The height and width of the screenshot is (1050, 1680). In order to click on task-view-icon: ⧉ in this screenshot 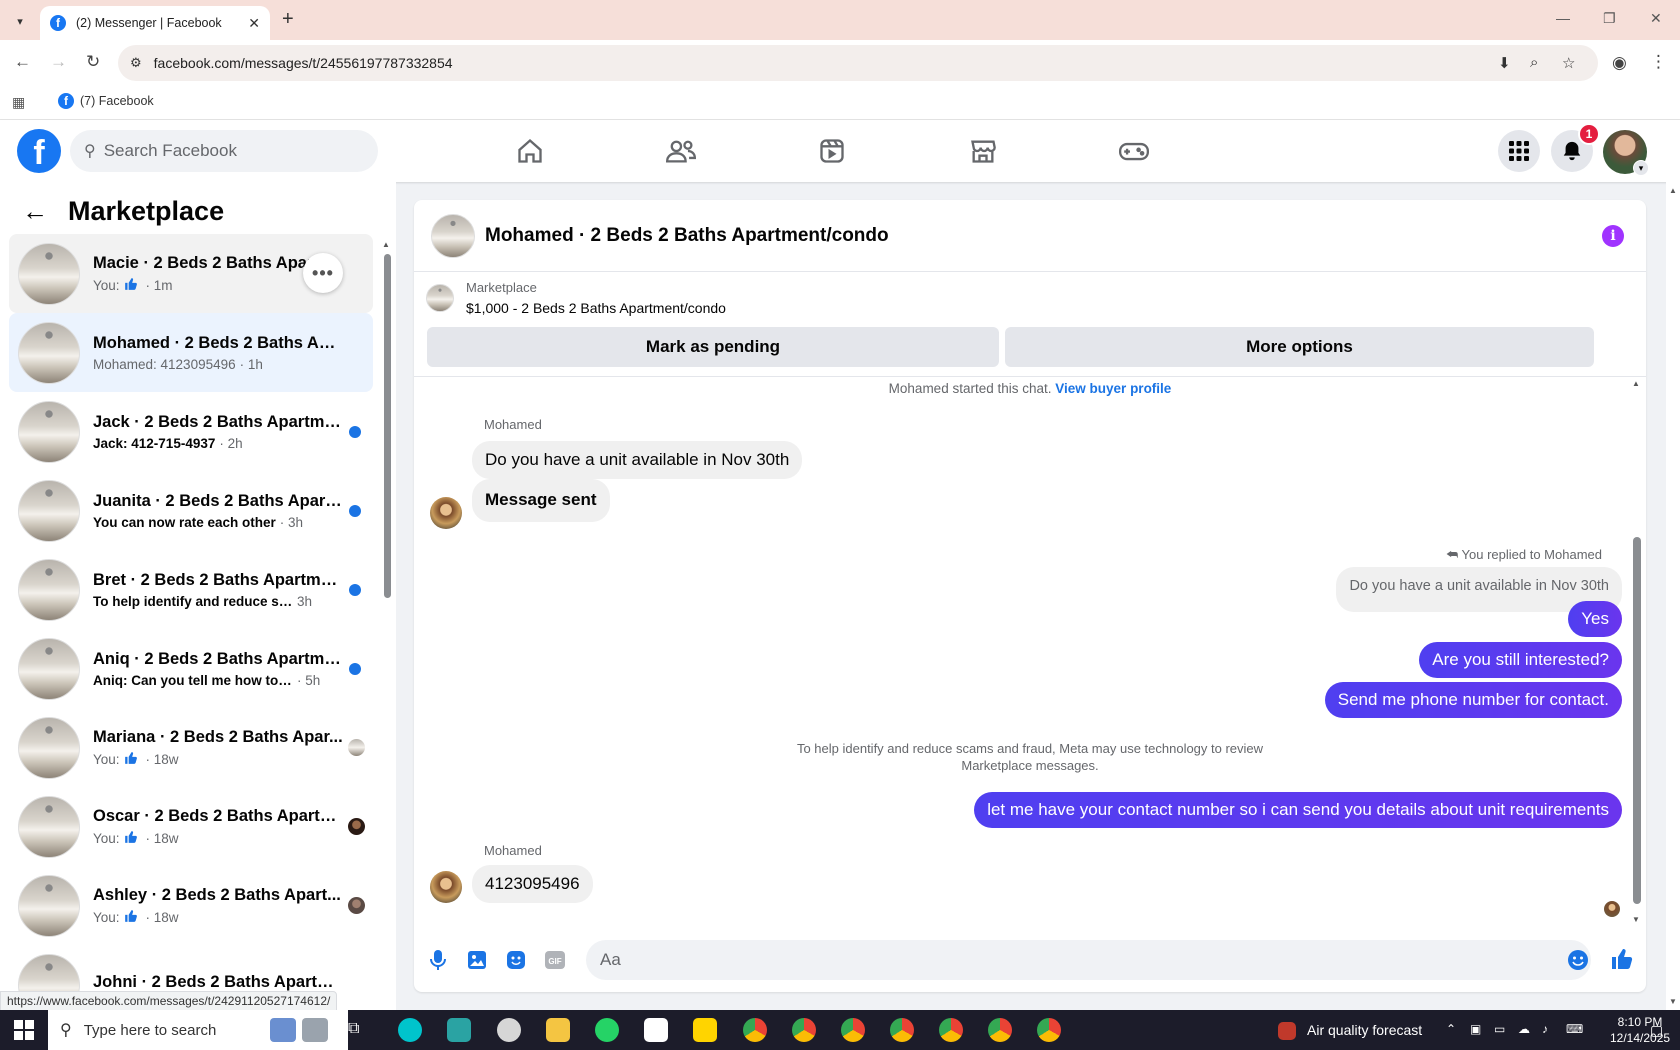, I will do `click(360, 1032)`.